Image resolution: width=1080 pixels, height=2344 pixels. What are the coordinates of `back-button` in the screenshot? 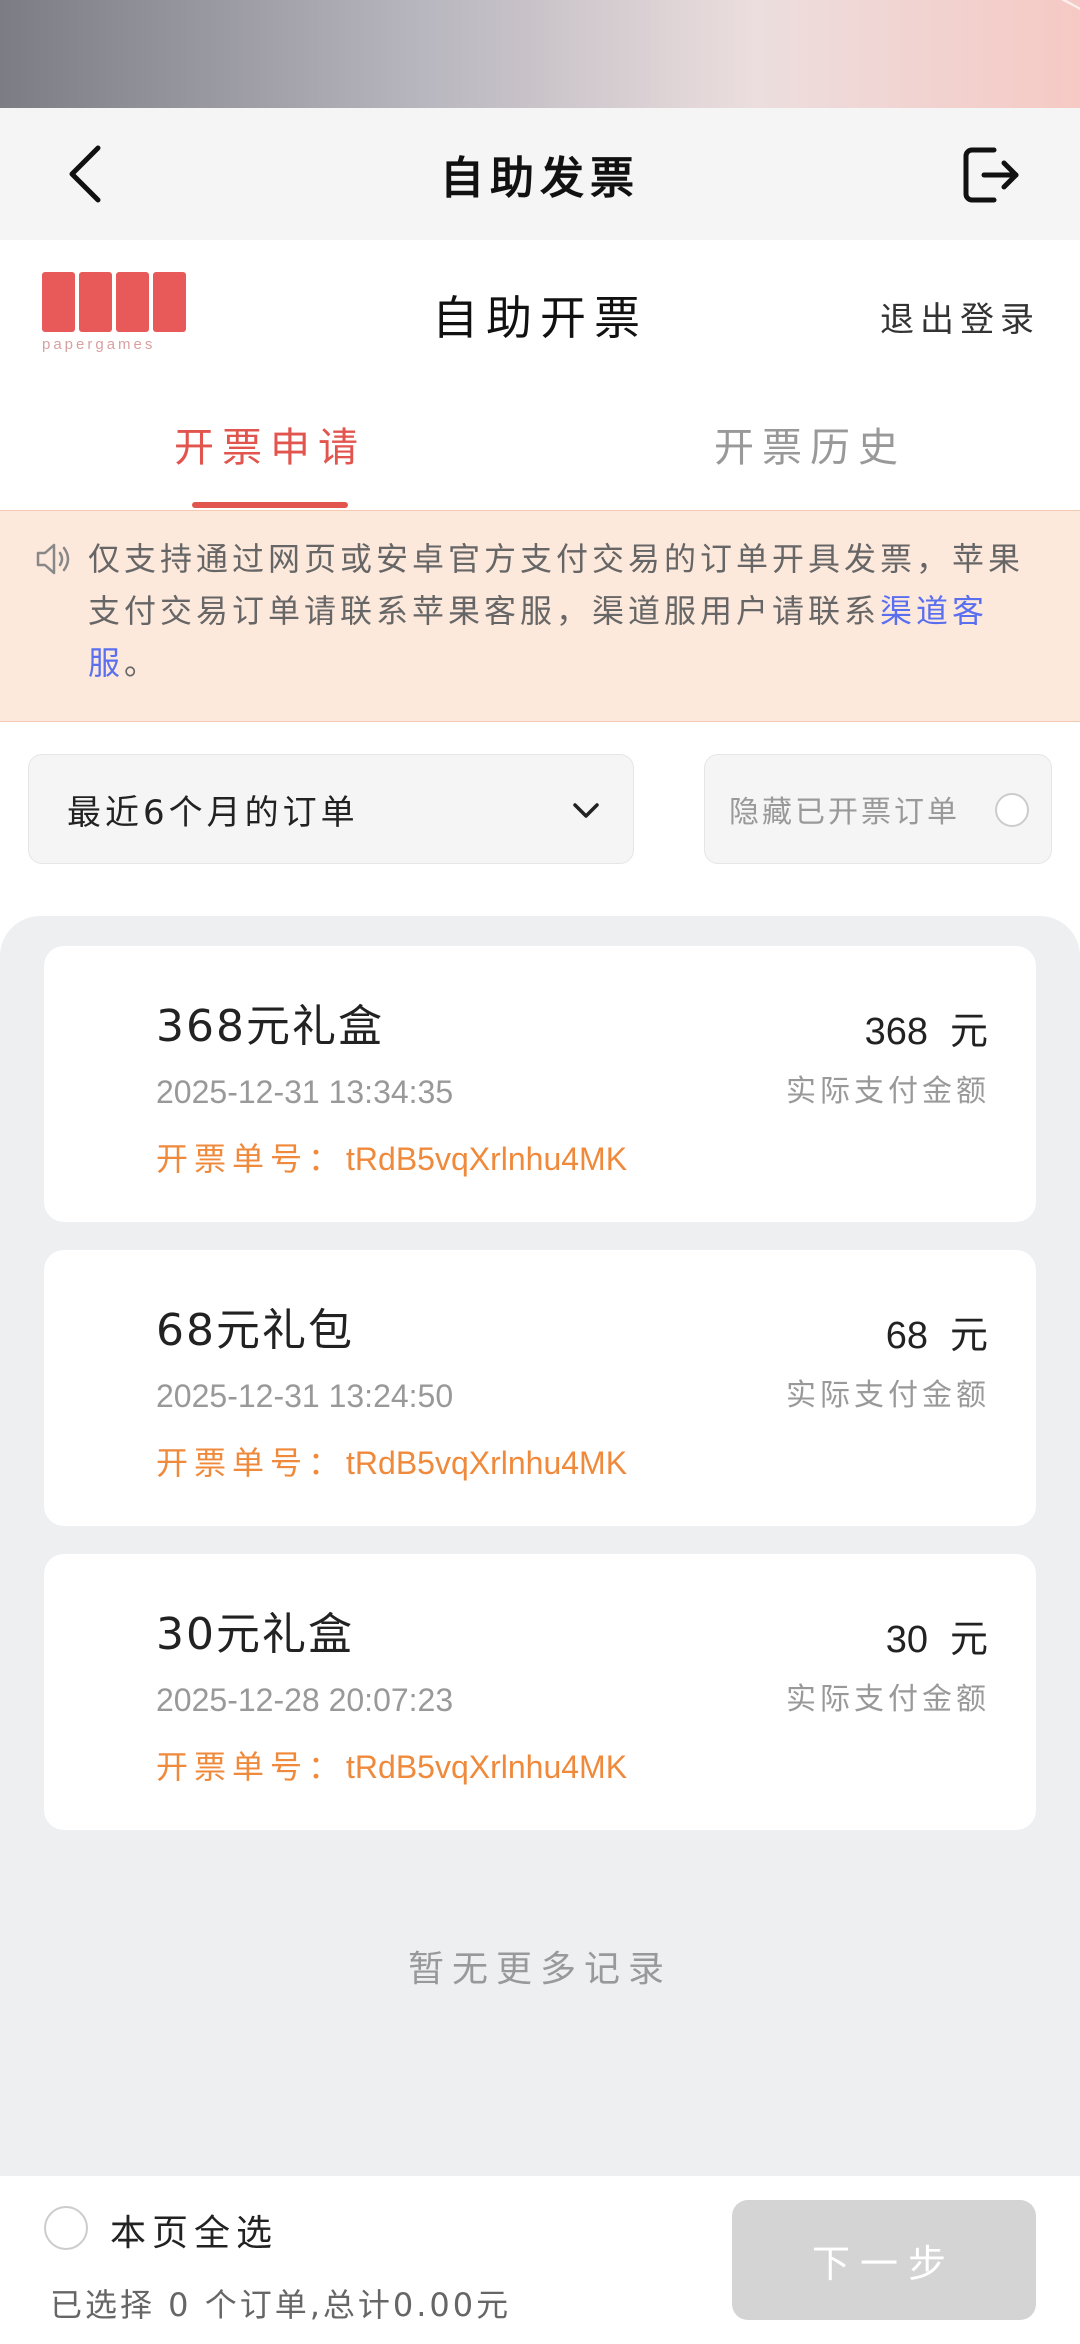 It's located at (86, 174).